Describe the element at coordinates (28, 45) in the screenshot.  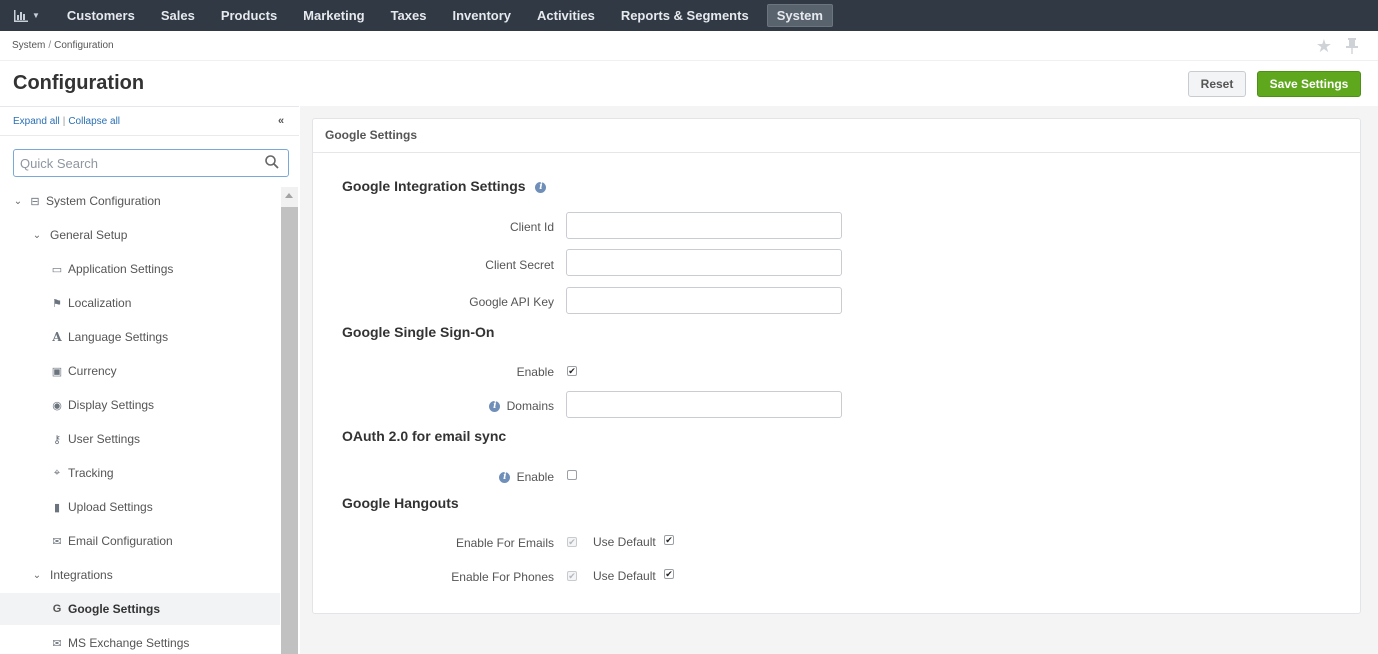
I see `breadcrumb-system: System` at that location.